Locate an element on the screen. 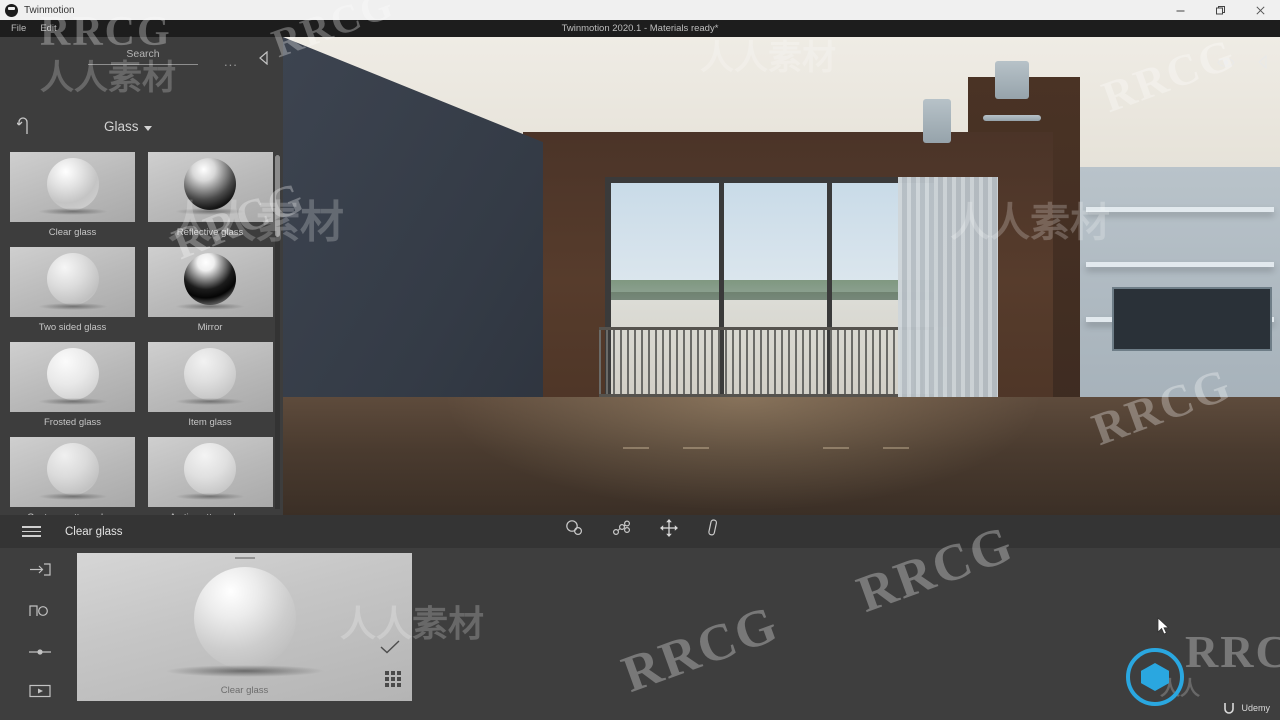 The width and height of the screenshot is (1280, 720). material-item: Arctic pattern glass is located at coordinates (210, 476).